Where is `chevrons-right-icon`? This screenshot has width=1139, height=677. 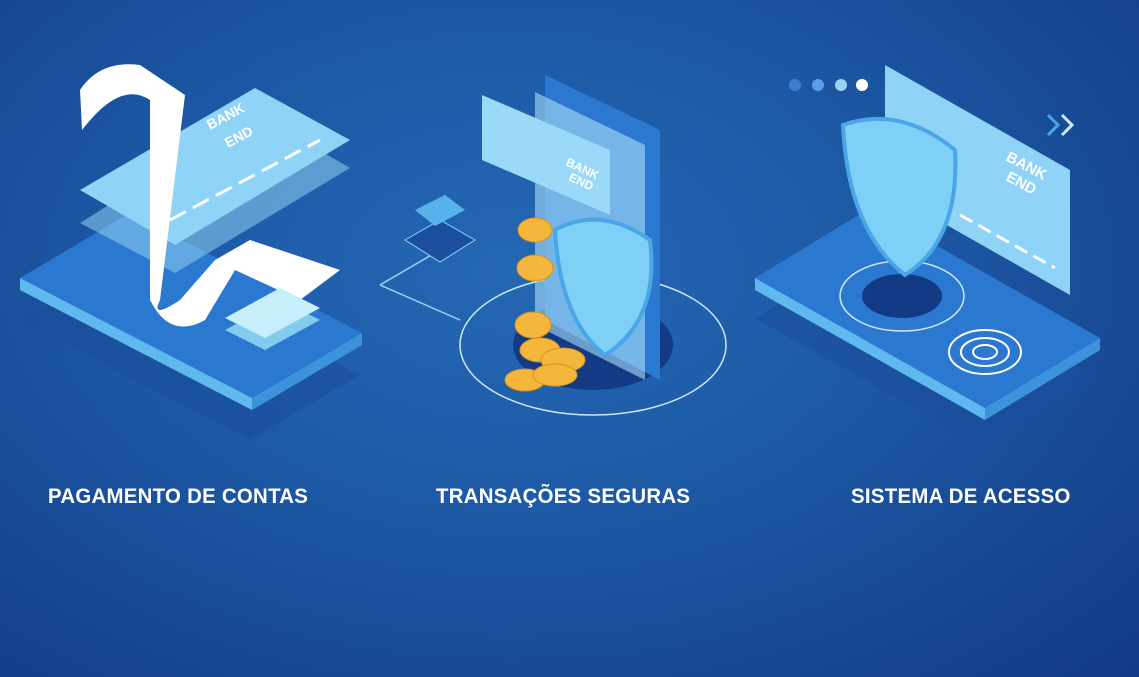
chevrons-right-icon is located at coordinates (1060, 125).